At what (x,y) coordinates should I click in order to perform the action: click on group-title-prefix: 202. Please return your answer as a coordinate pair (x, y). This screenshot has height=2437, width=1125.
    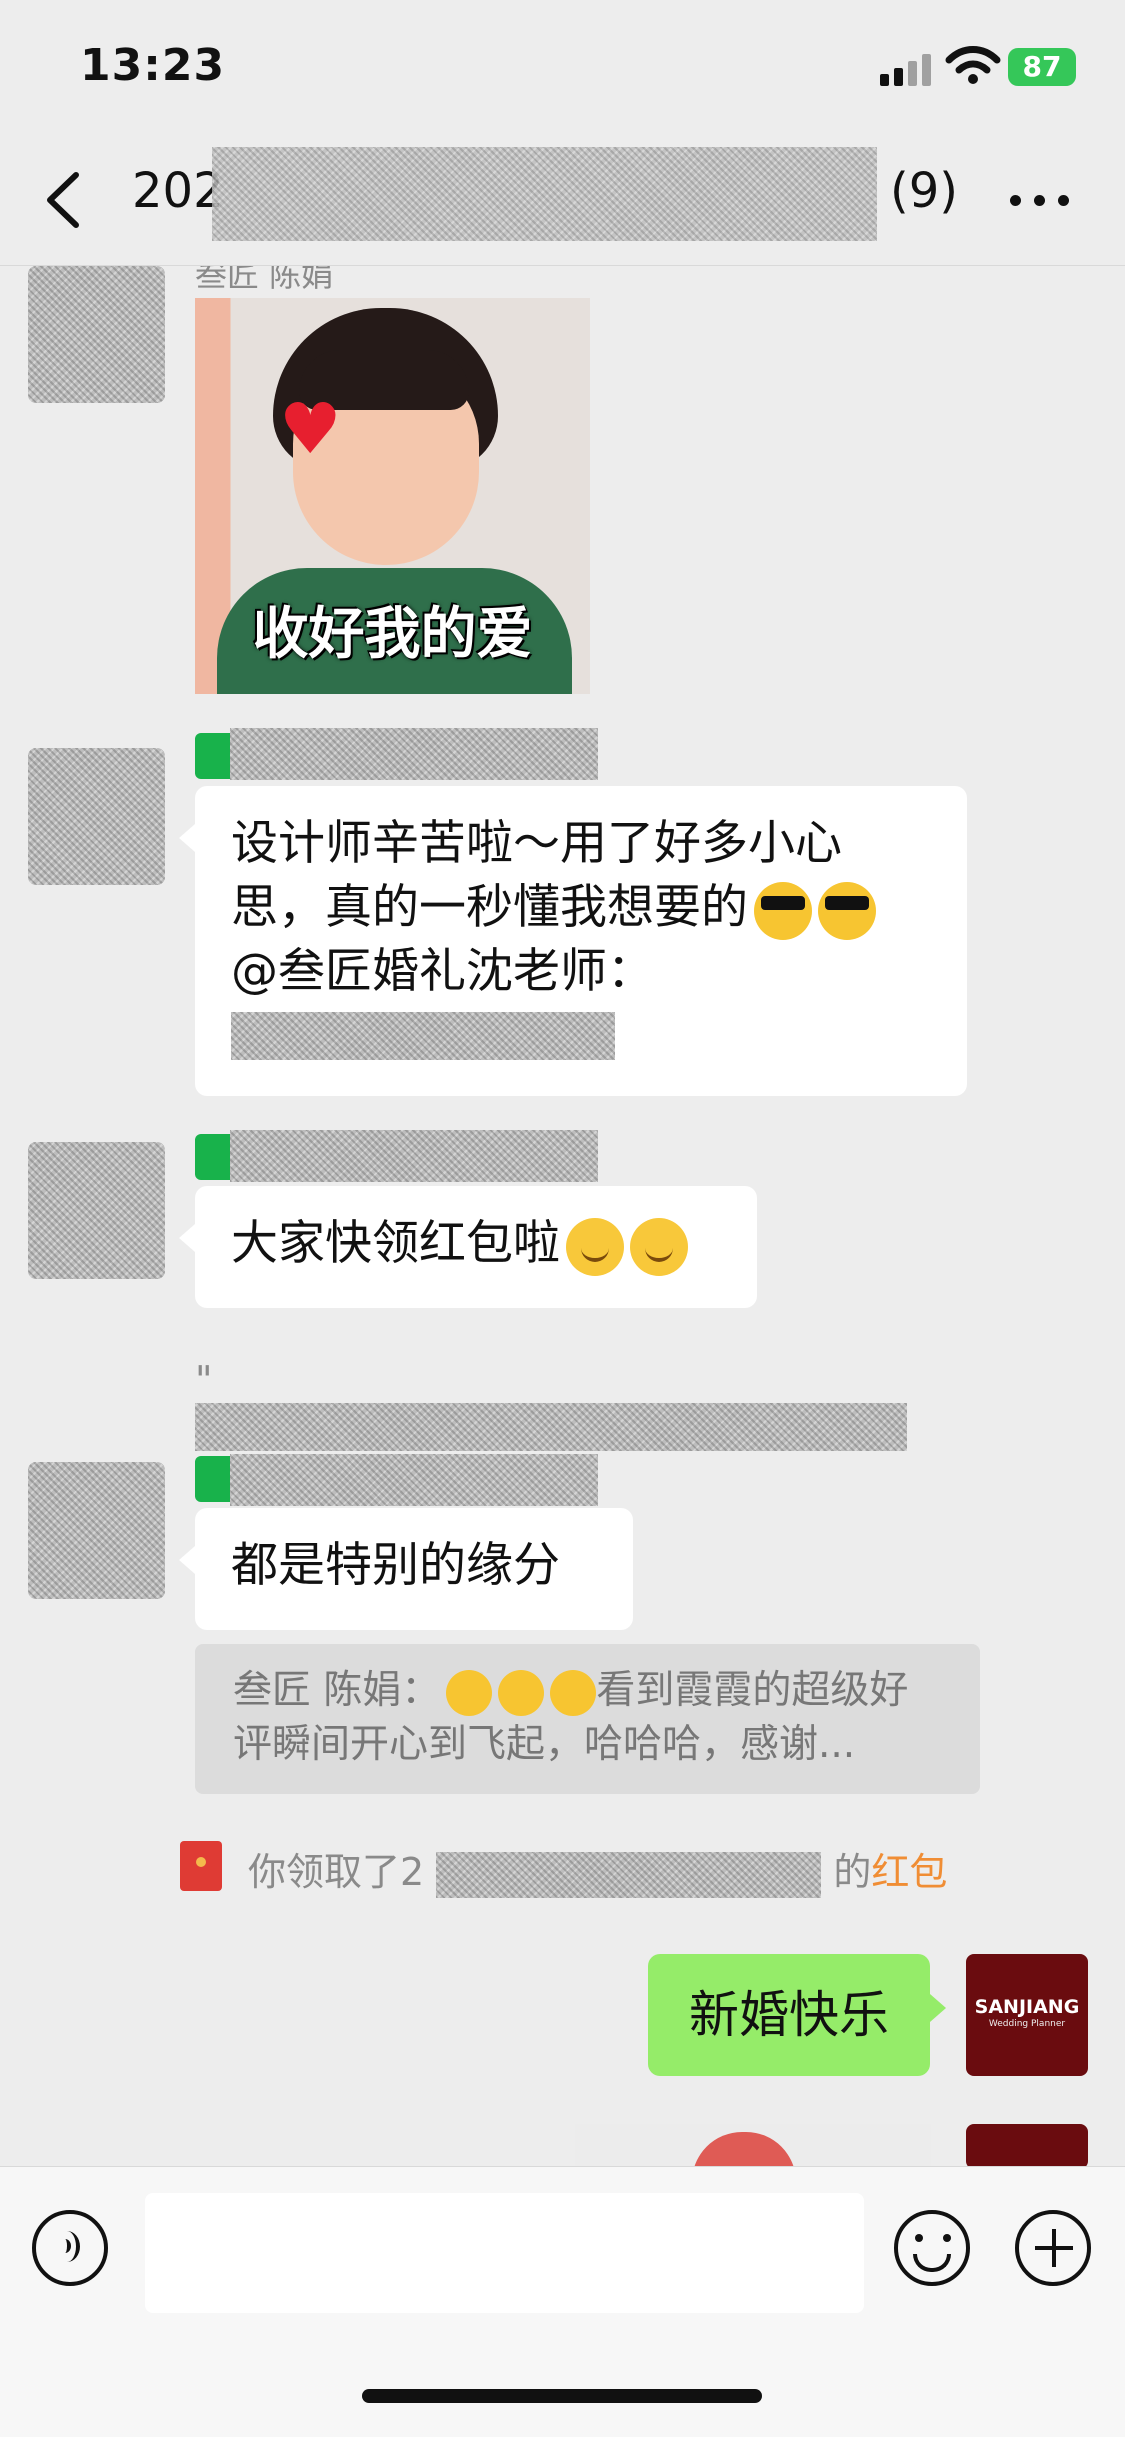
    Looking at the image, I should click on (178, 191).